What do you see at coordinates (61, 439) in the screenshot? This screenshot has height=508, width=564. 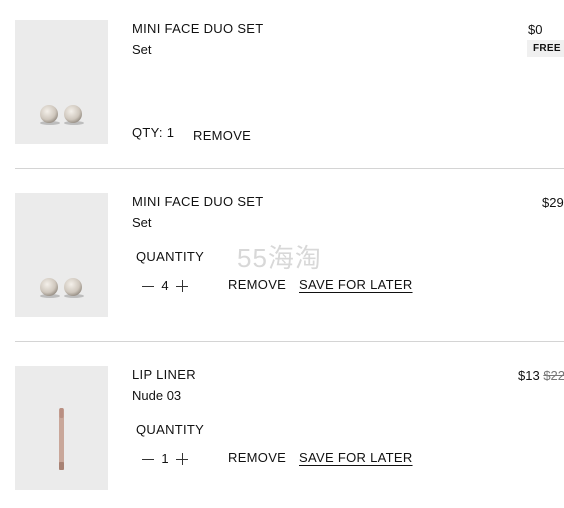 I see `lip-liner-image` at bounding box center [61, 439].